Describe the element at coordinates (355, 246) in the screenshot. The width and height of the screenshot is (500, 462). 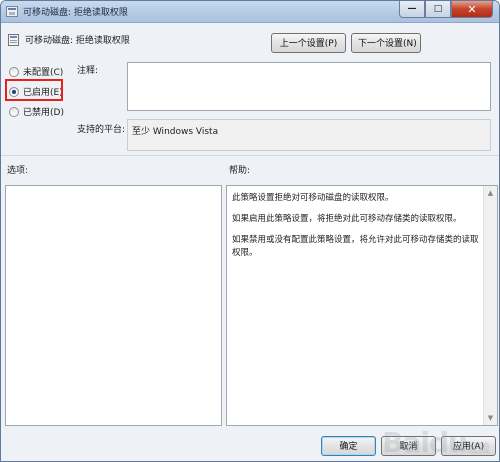
I see `help-paragraph: 如果禁用或没有配置此策略设置，将允许对此可移动存储类的读取权限。` at that location.